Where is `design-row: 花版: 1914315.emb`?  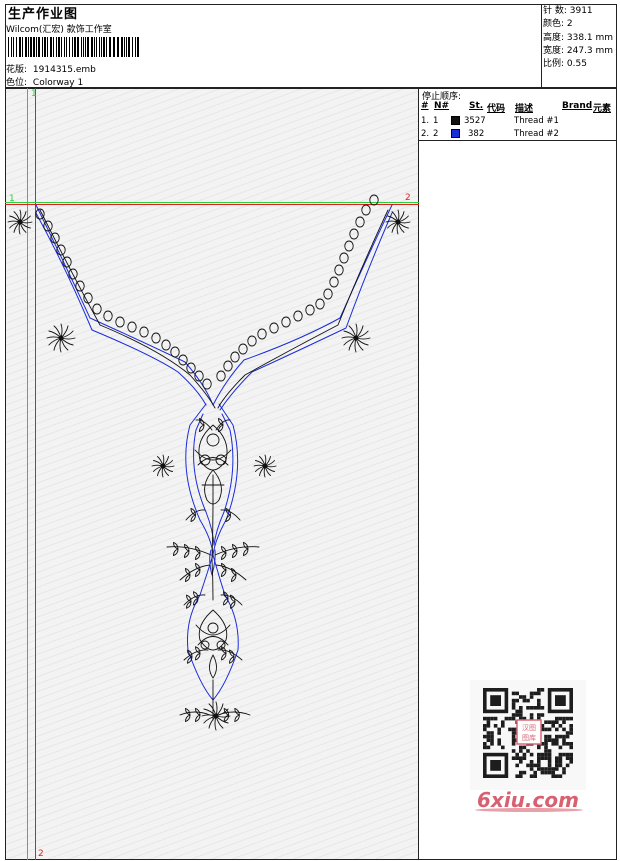
design-row: 花版: 1914315.emb is located at coordinates (51, 68).